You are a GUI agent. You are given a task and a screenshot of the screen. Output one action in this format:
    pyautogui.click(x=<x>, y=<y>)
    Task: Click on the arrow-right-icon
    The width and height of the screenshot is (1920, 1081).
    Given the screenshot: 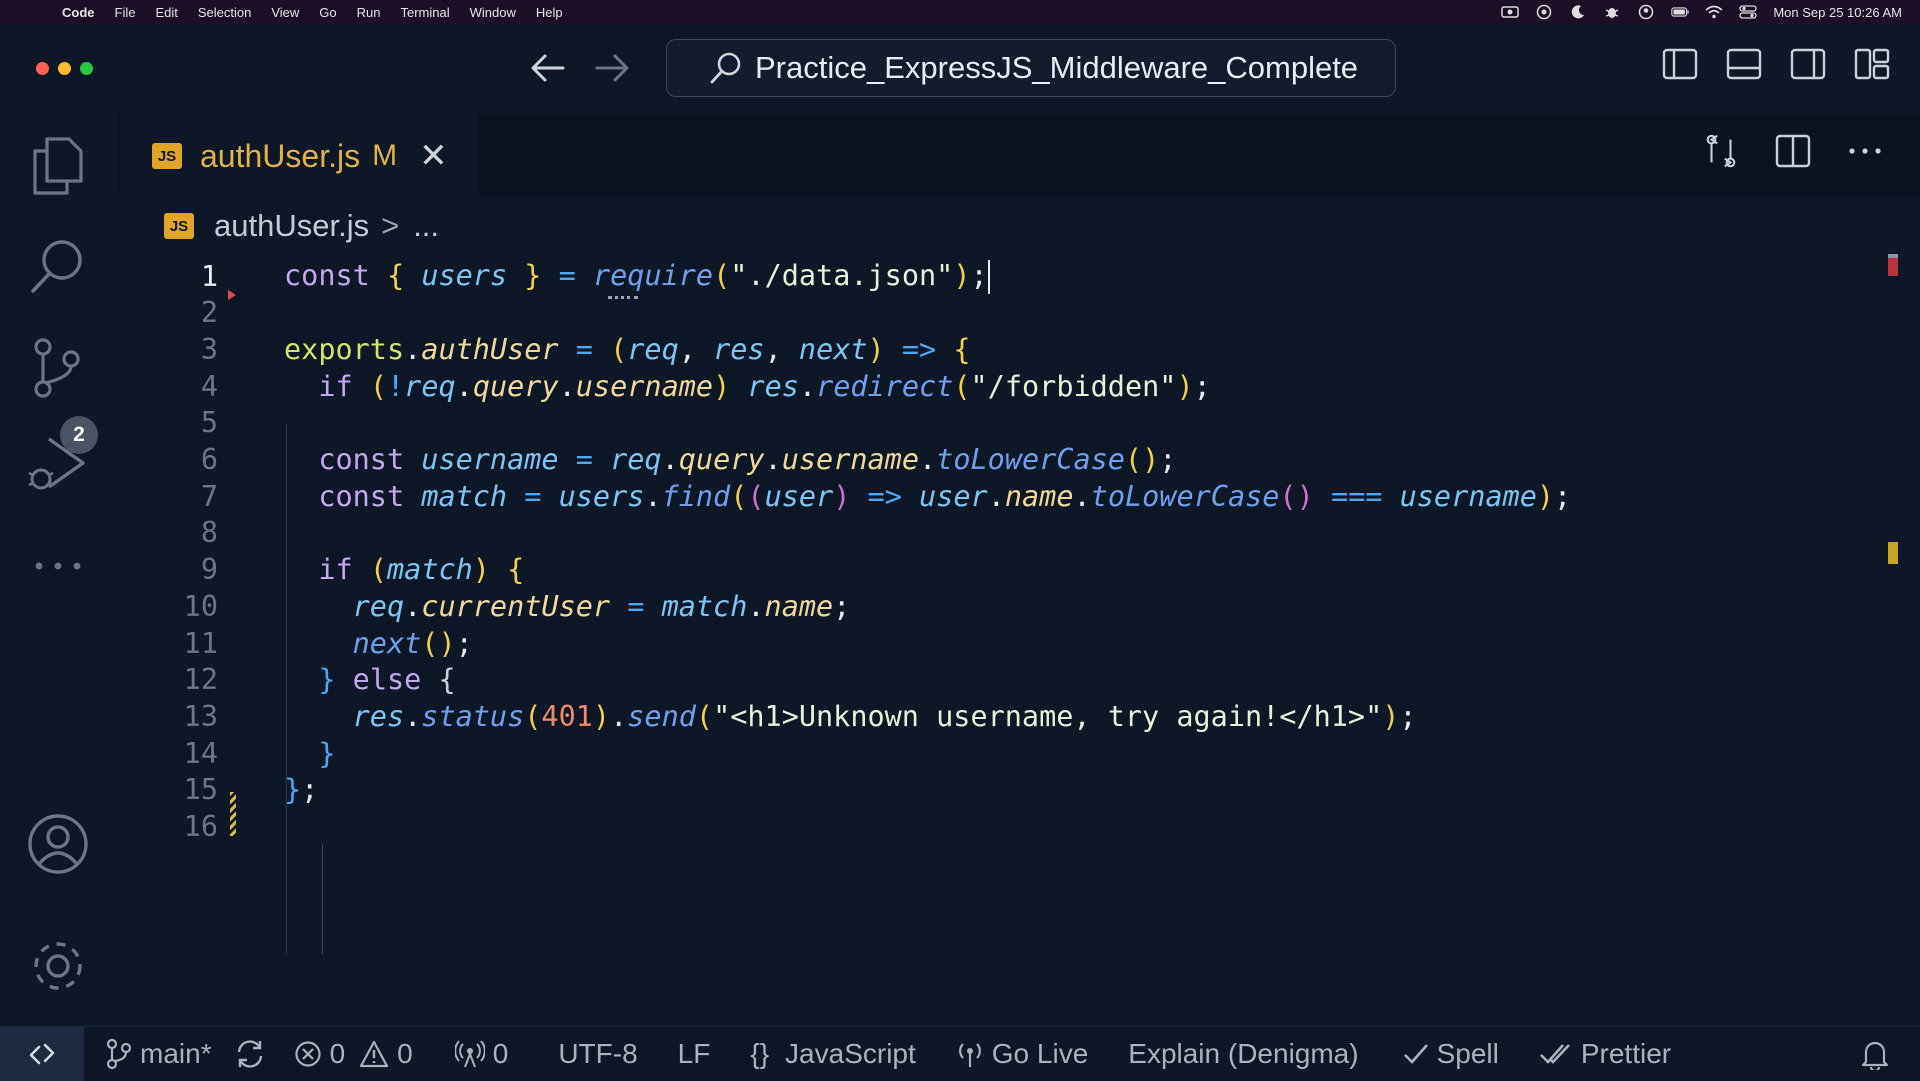 What is the action you would take?
    pyautogui.click(x=612, y=68)
    